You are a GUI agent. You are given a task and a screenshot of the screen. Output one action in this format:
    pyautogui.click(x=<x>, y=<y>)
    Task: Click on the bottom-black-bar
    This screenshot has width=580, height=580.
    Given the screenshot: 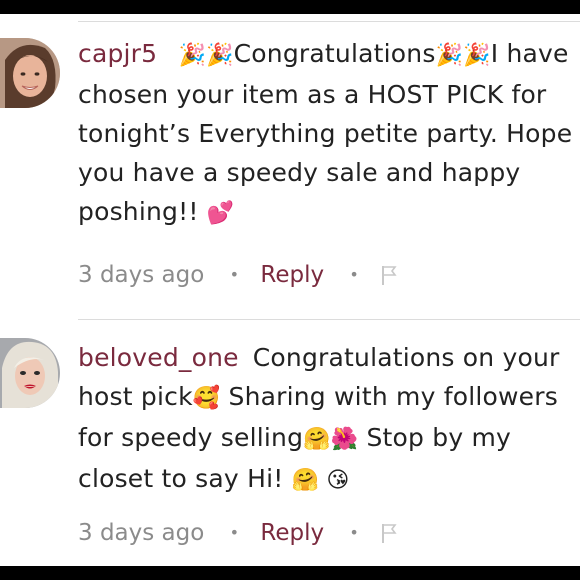 What is the action you would take?
    pyautogui.click(x=290, y=573)
    